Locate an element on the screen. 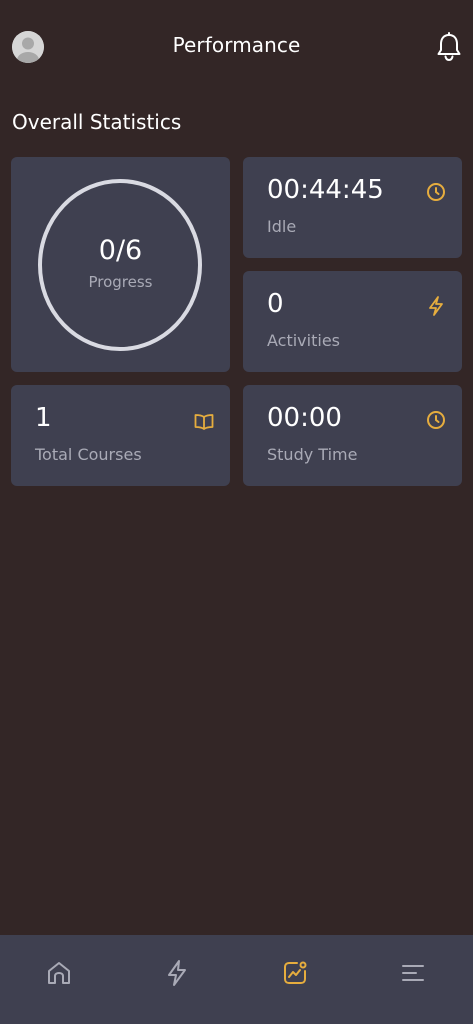 Image resolution: width=473 pixels, height=1024 pixels. nav-performance is located at coordinates (295, 973).